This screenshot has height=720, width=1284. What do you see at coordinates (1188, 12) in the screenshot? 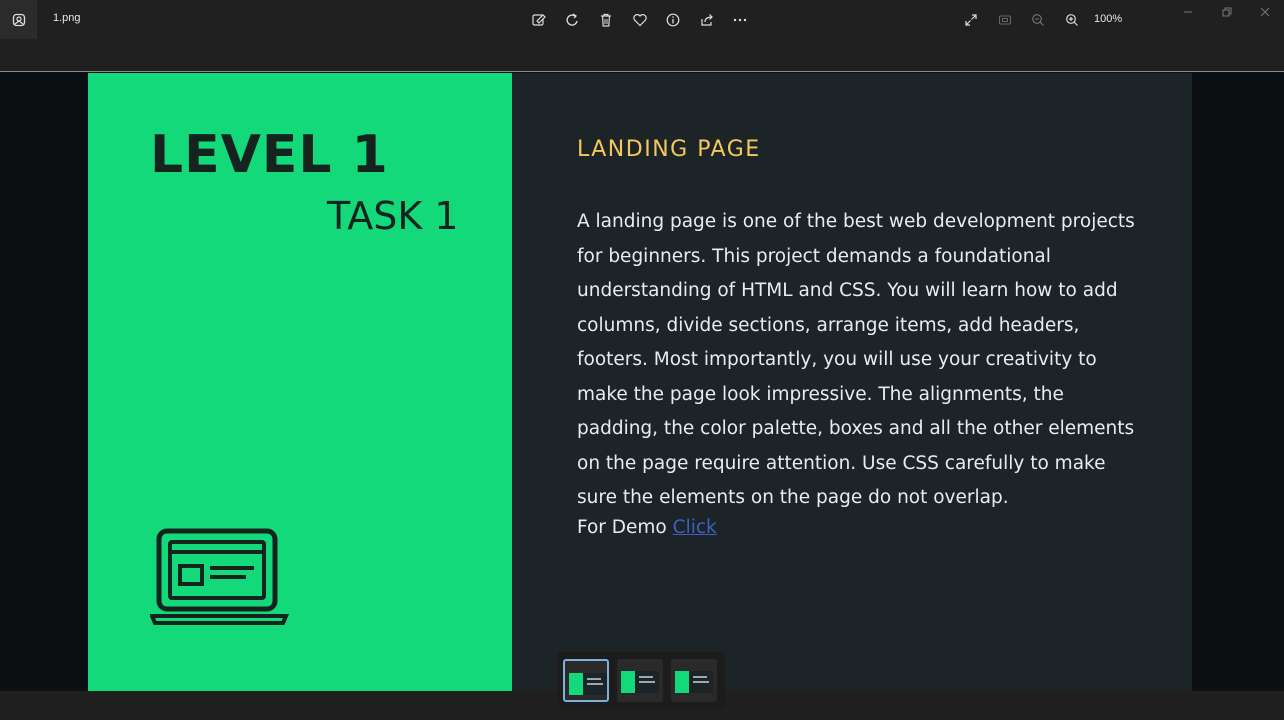
I see `minimize-button` at bounding box center [1188, 12].